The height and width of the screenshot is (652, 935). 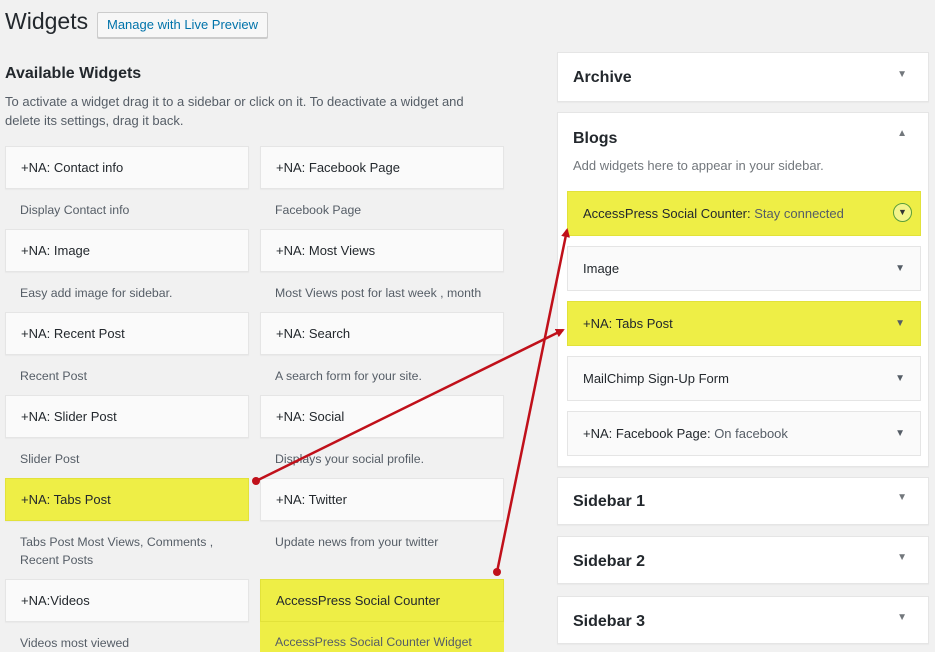 What do you see at coordinates (127, 600) in the screenshot?
I see `widget-videos: +NA:Videos` at bounding box center [127, 600].